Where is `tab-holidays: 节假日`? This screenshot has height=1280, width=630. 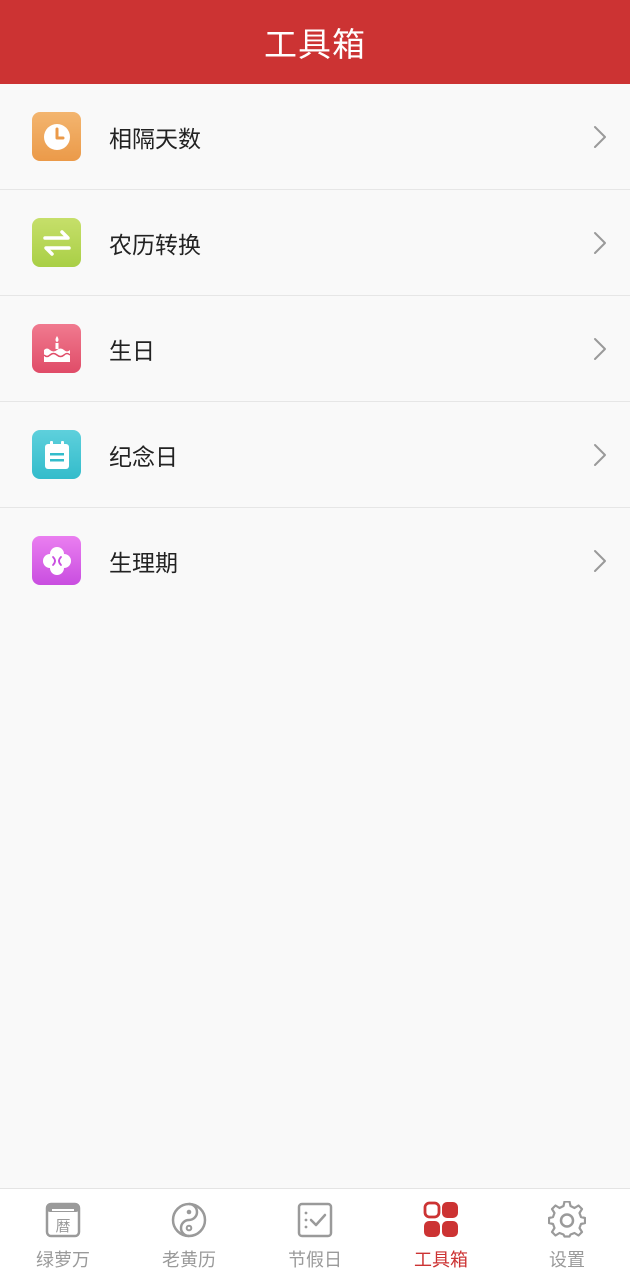 tab-holidays: 节假日 is located at coordinates (315, 1234).